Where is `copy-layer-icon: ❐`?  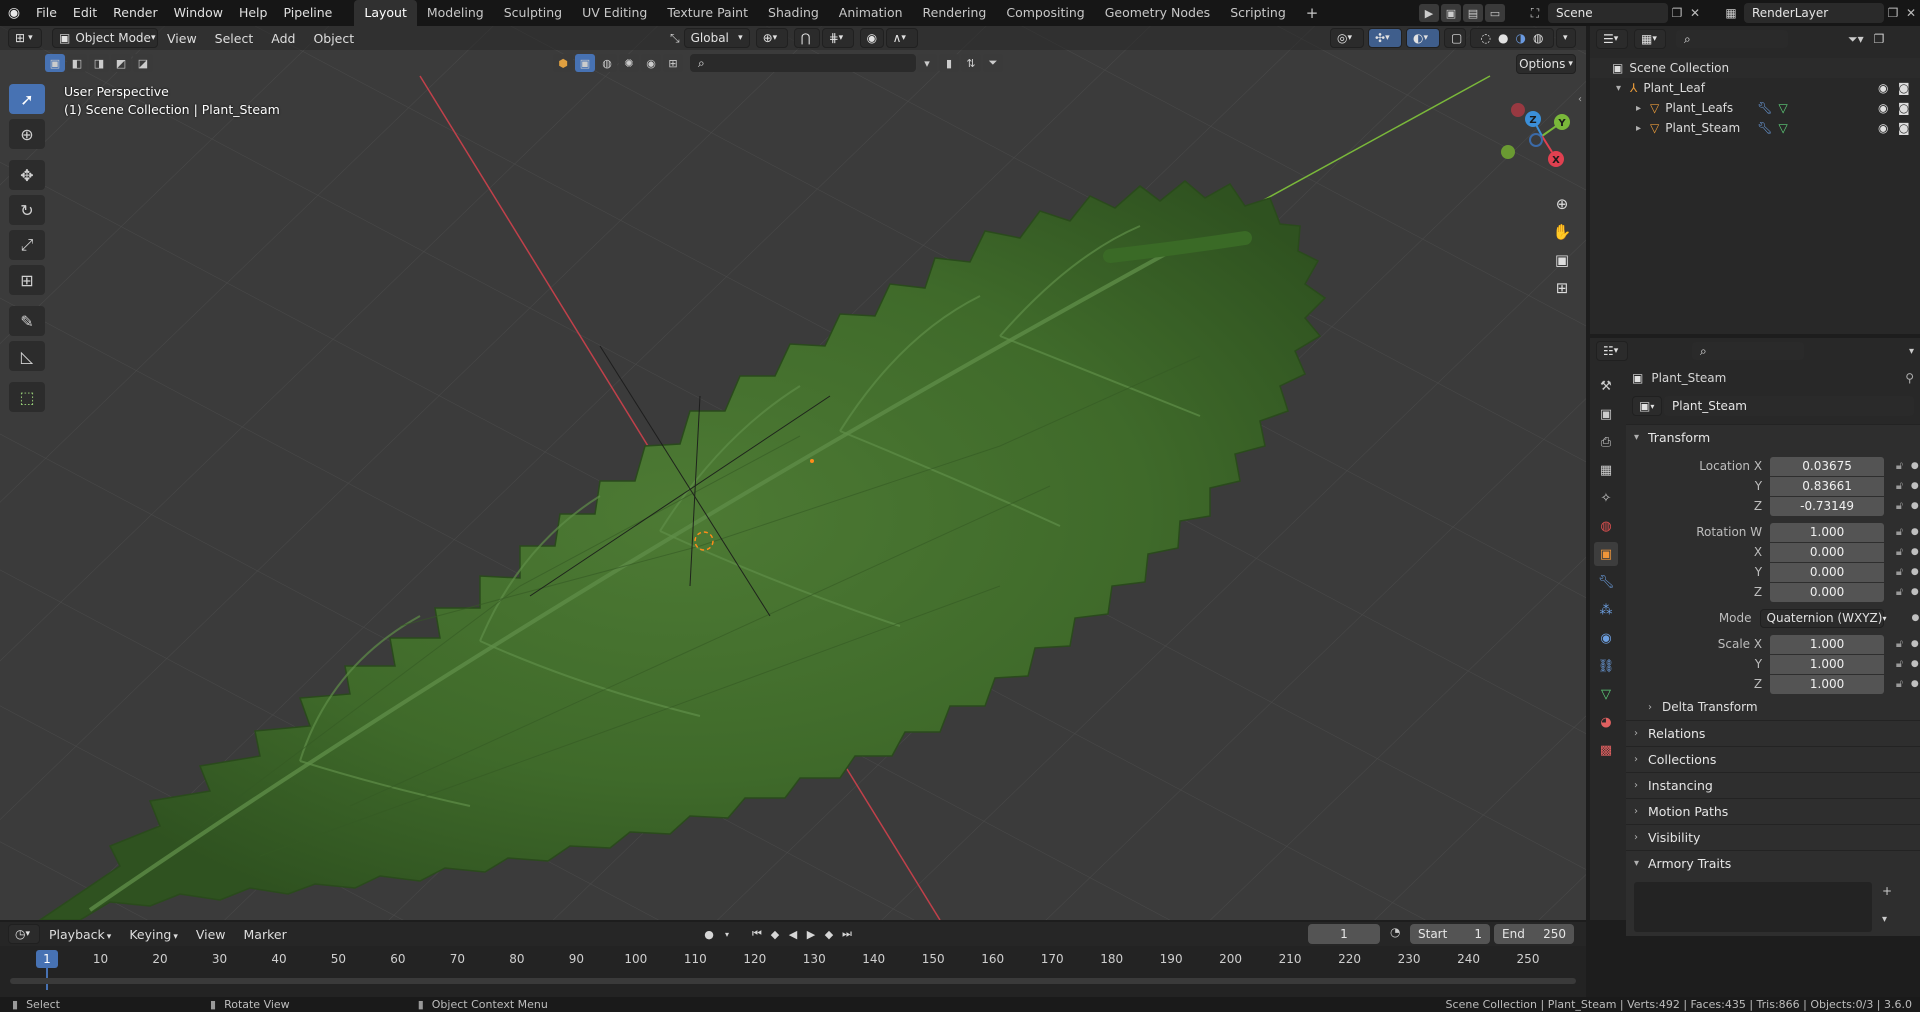
copy-layer-icon: ❐ is located at coordinates (1893, 13).